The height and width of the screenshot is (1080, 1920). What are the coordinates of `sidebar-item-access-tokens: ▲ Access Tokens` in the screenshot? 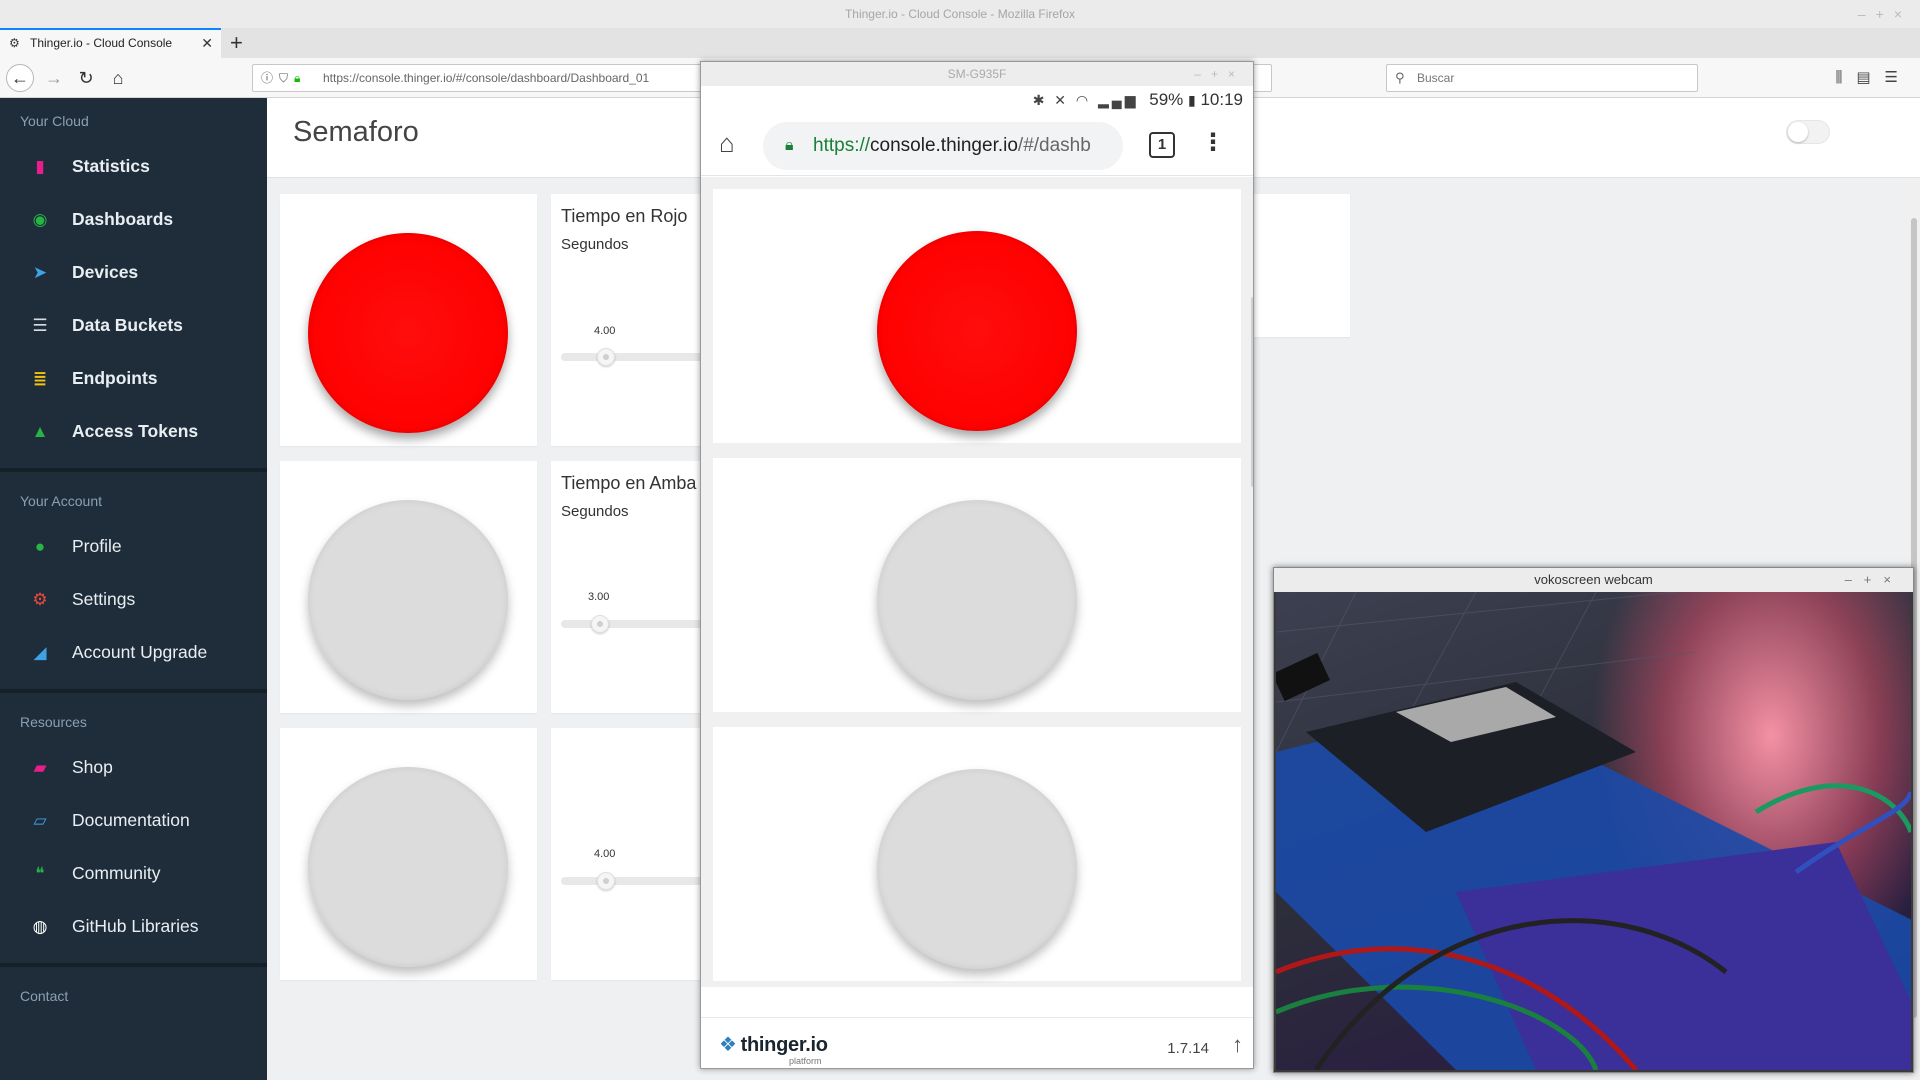 It's located at (133, 431).